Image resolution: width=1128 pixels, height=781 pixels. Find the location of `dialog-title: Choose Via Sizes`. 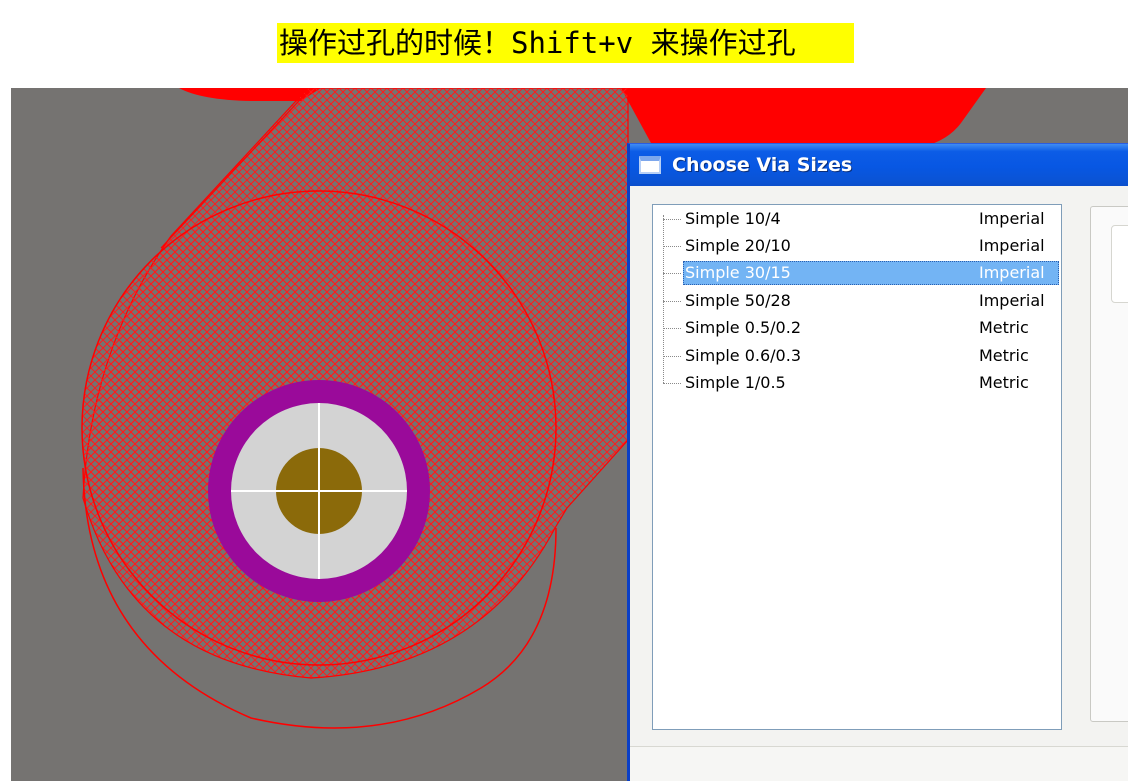

dialog-title: Choose Via Sizes is located at coordinates (762, 165).